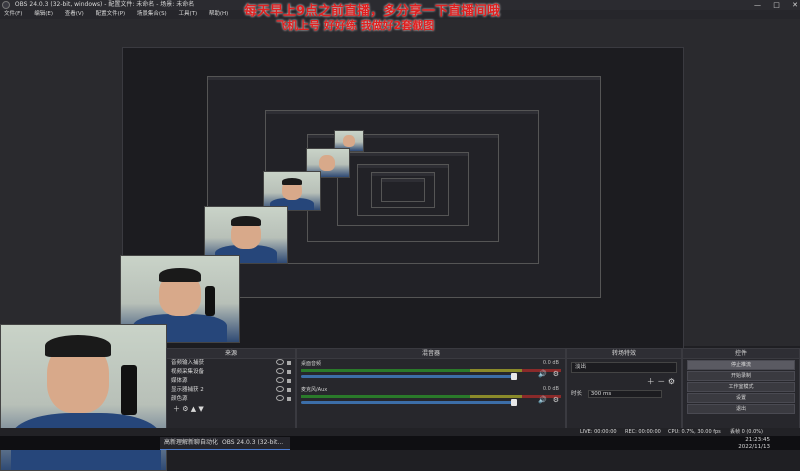  I want to click on mixer-channel-mic: 麦克风/Aux 0.0 dB 🔊 ⚙, so click(431, 398).